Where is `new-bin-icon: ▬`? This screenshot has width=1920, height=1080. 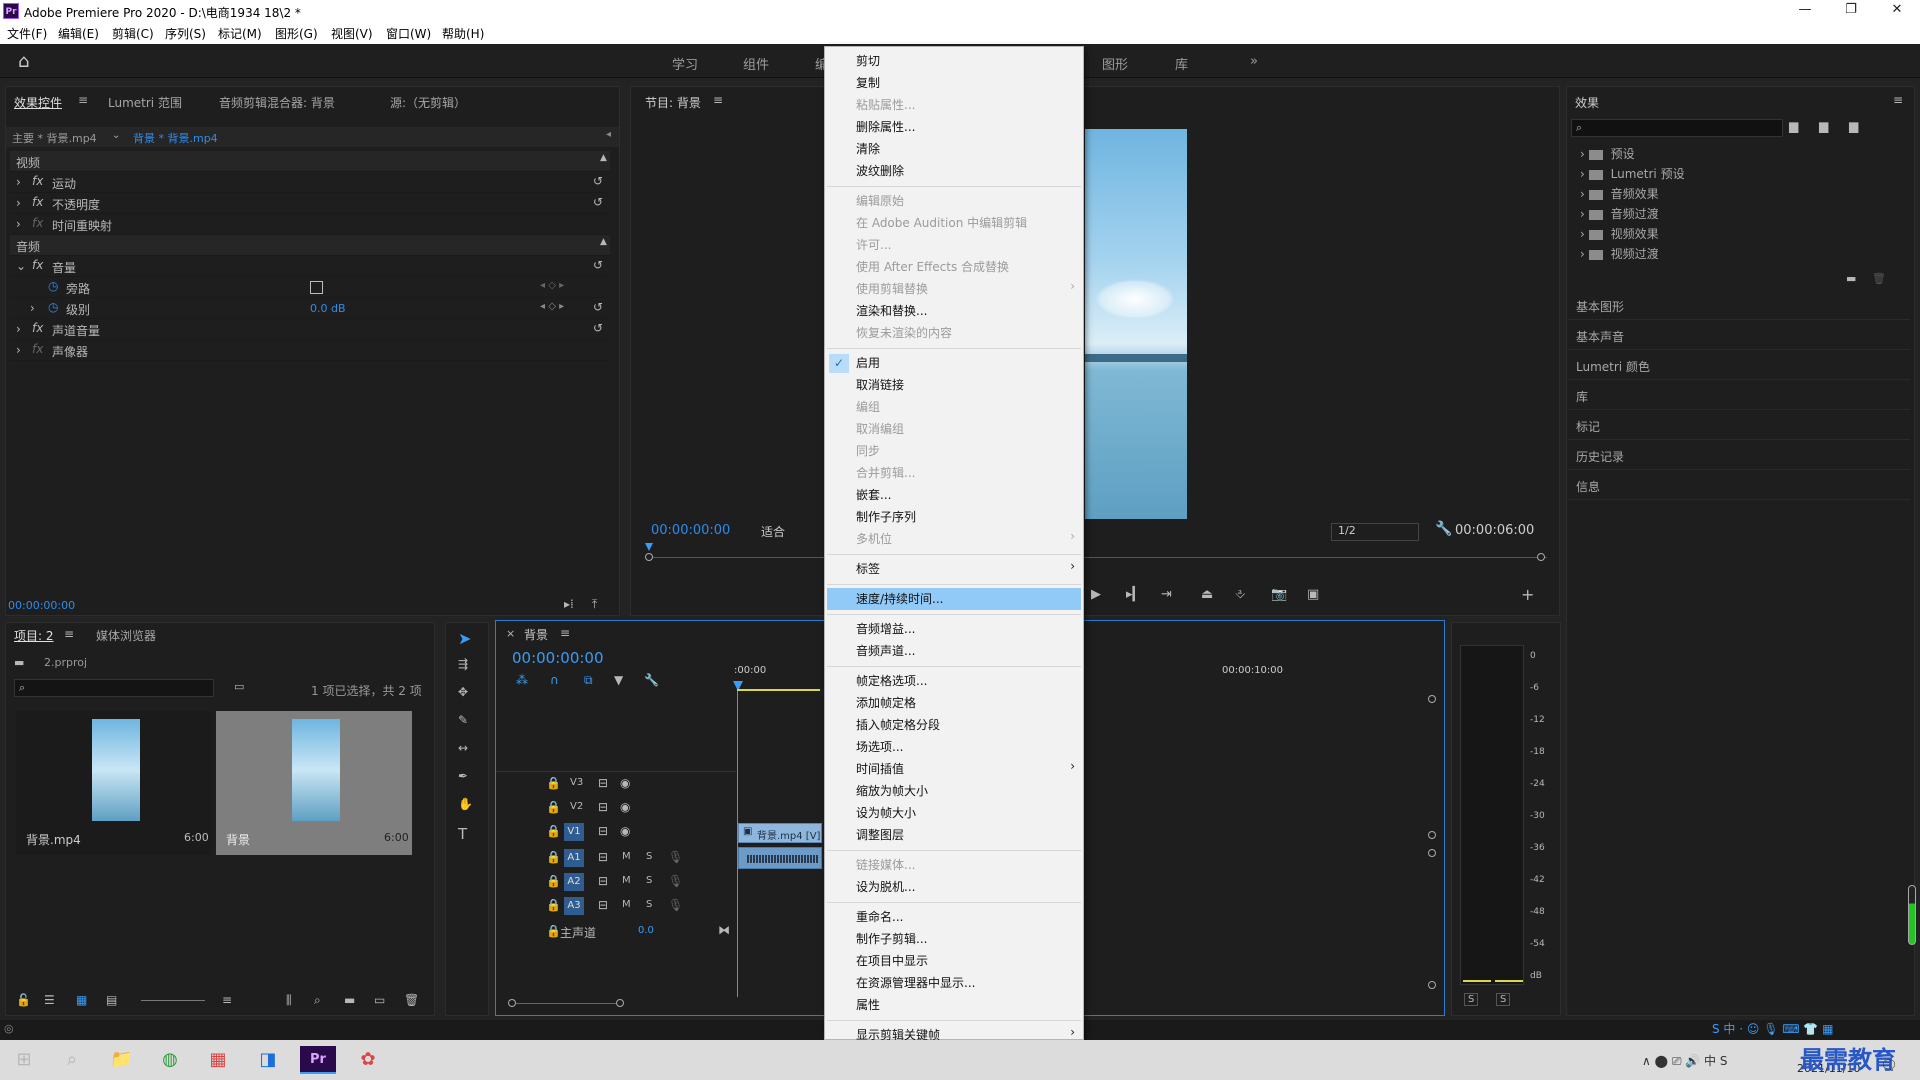 new-bin-icon: ▬ is located at coordinates (349, 1000).